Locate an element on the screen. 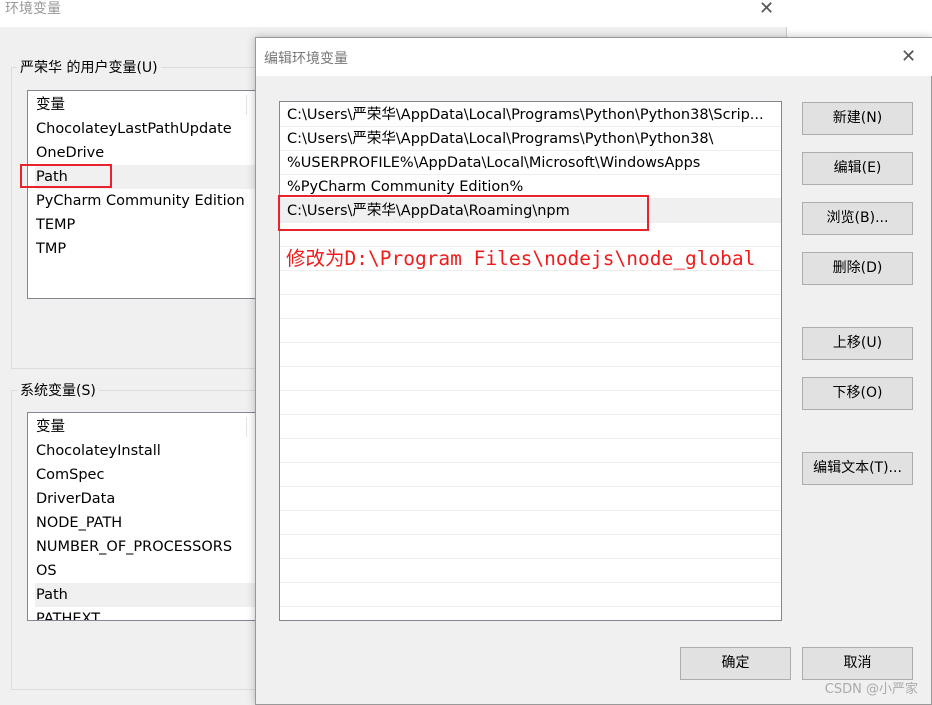 Image resolution: width=932 pixels, height=705 pixels. delete-button: 删除(D) is located at coordinates (857, 268).